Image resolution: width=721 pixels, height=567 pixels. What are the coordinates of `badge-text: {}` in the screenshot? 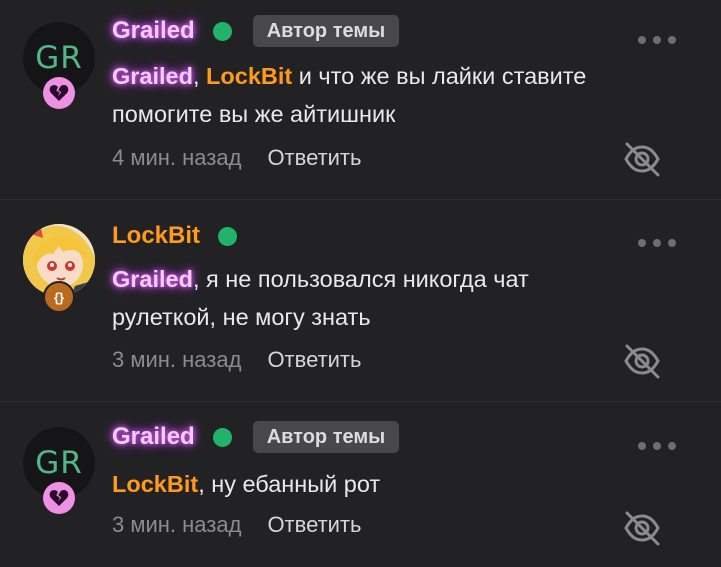 It's located at (59, 297).